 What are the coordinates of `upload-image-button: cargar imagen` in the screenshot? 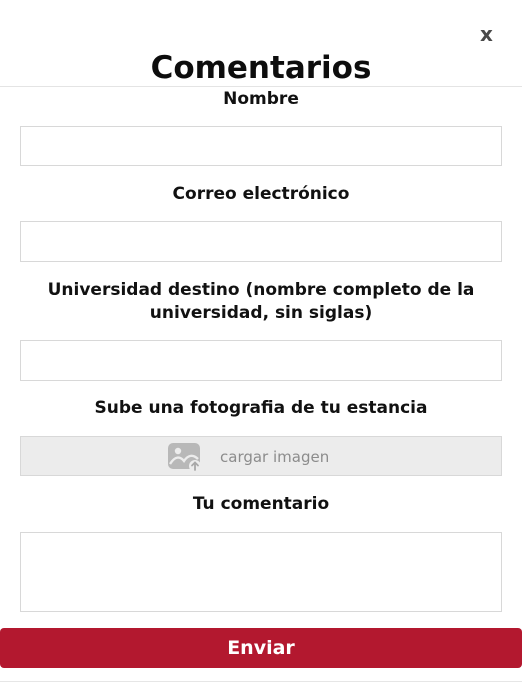 It's located at (261, 456).